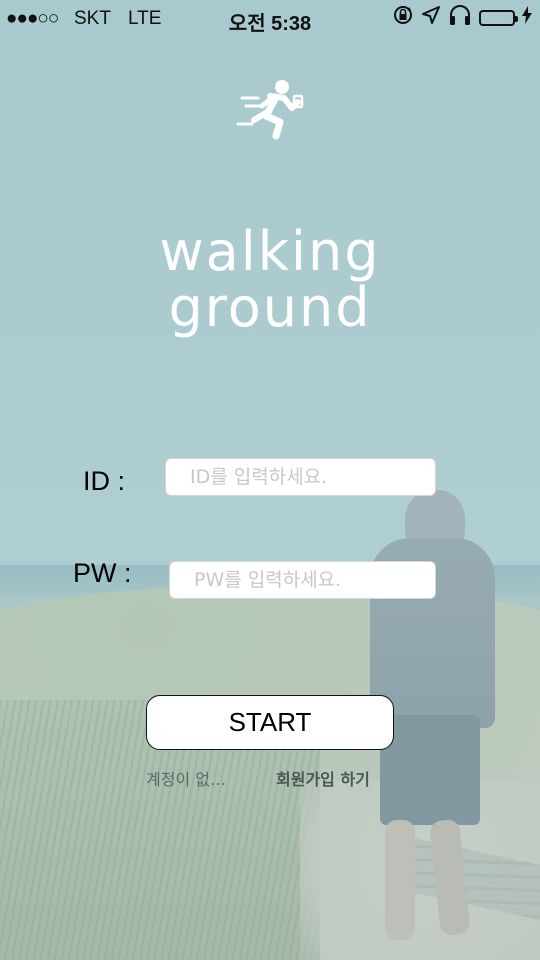 The height and width of the screenshot is (960, 540). What do you see at coordinates (300, 477) in the screenshot?
I see `id-input` at bounding box center [300, 477].